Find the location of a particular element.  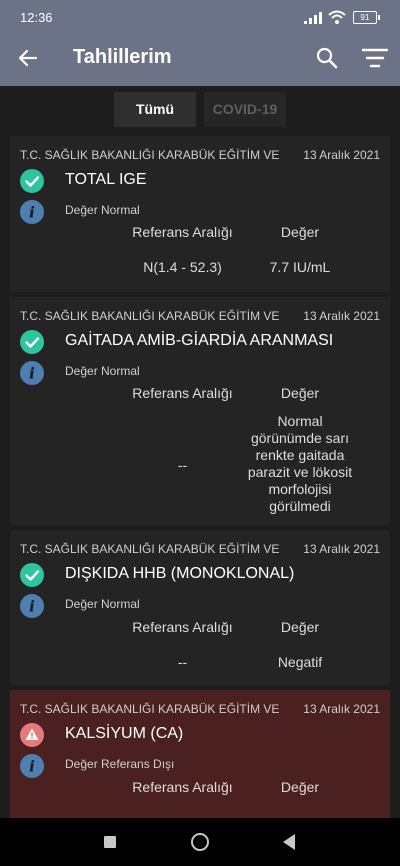

result-value: Negatif is located at coordinates (300, 662).